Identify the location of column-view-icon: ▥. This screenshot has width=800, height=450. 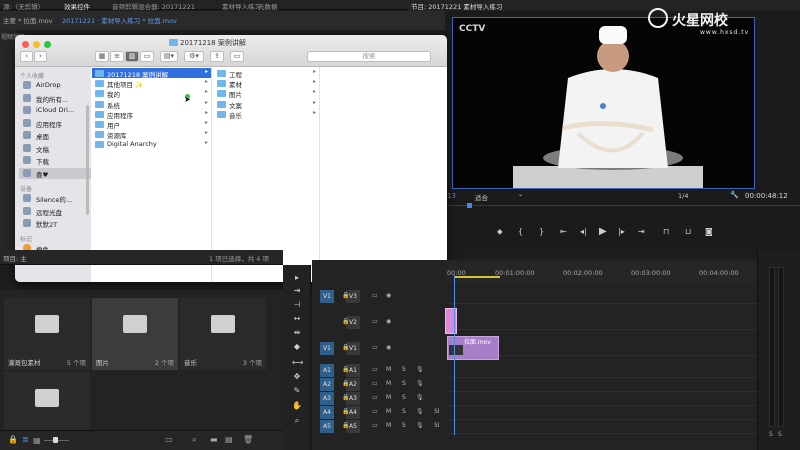
(132, 56).